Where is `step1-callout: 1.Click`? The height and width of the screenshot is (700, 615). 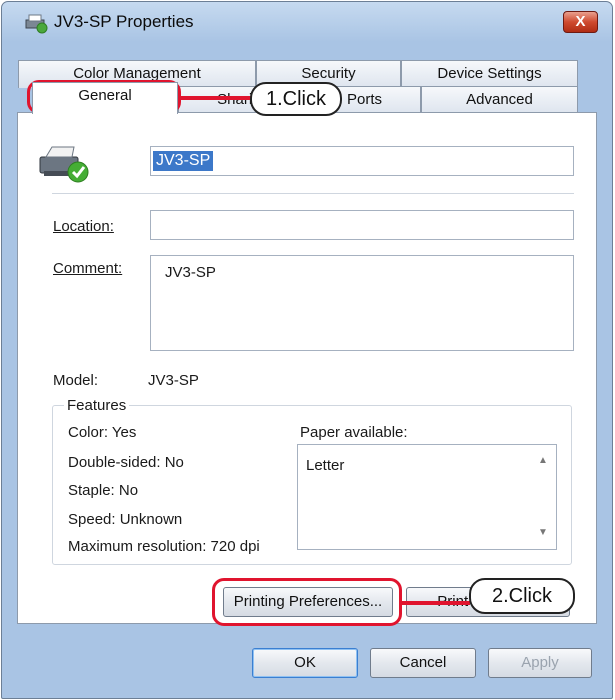
step1-callout: 1.Click is located at coordinates (296, 99).